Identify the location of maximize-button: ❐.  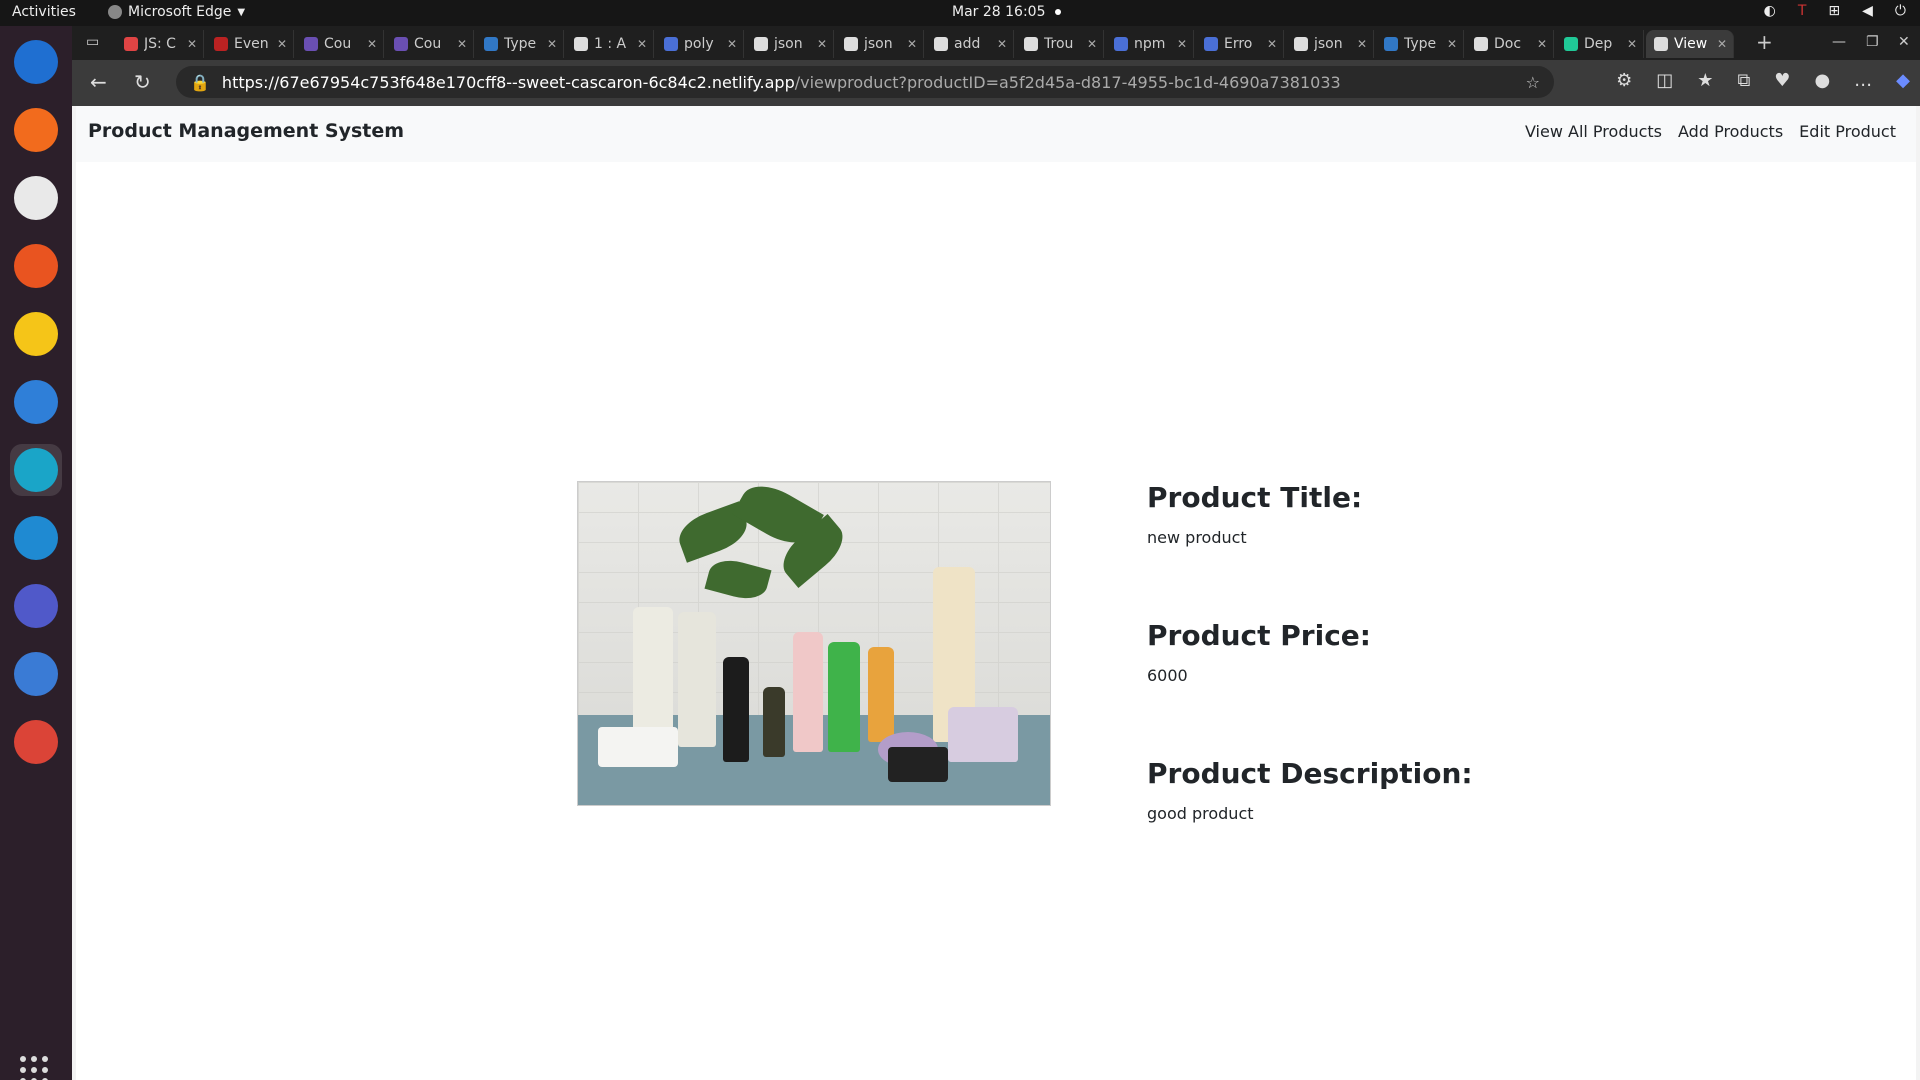
(1872, 42).